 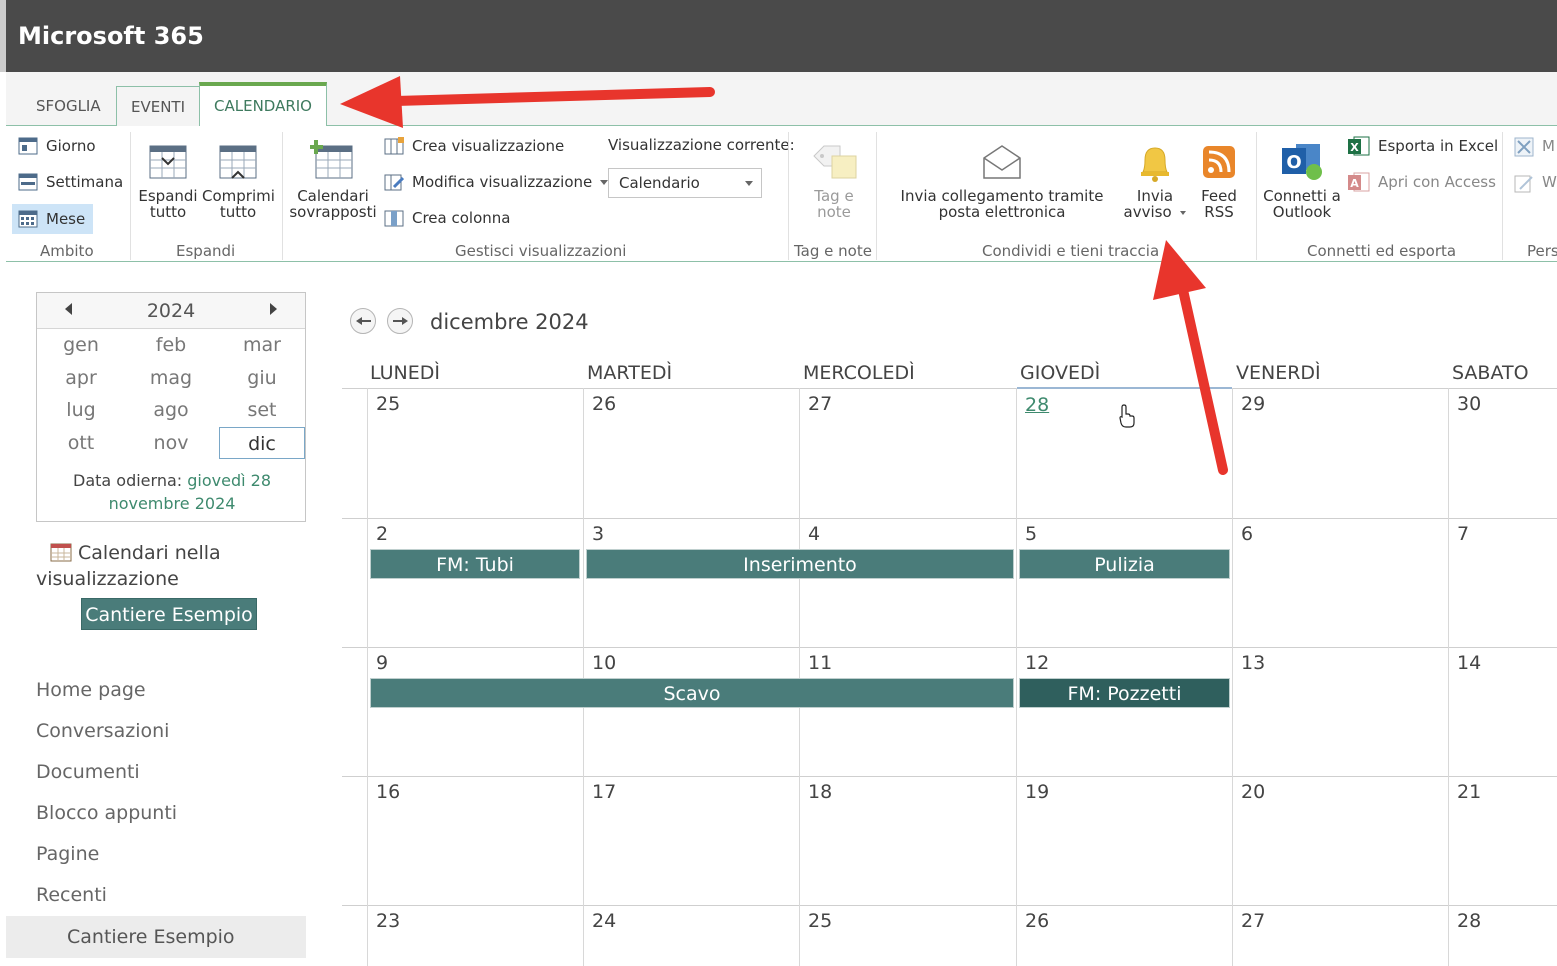 I want to click on create-column-button: Crea colonna, so click(x=447, y=218).